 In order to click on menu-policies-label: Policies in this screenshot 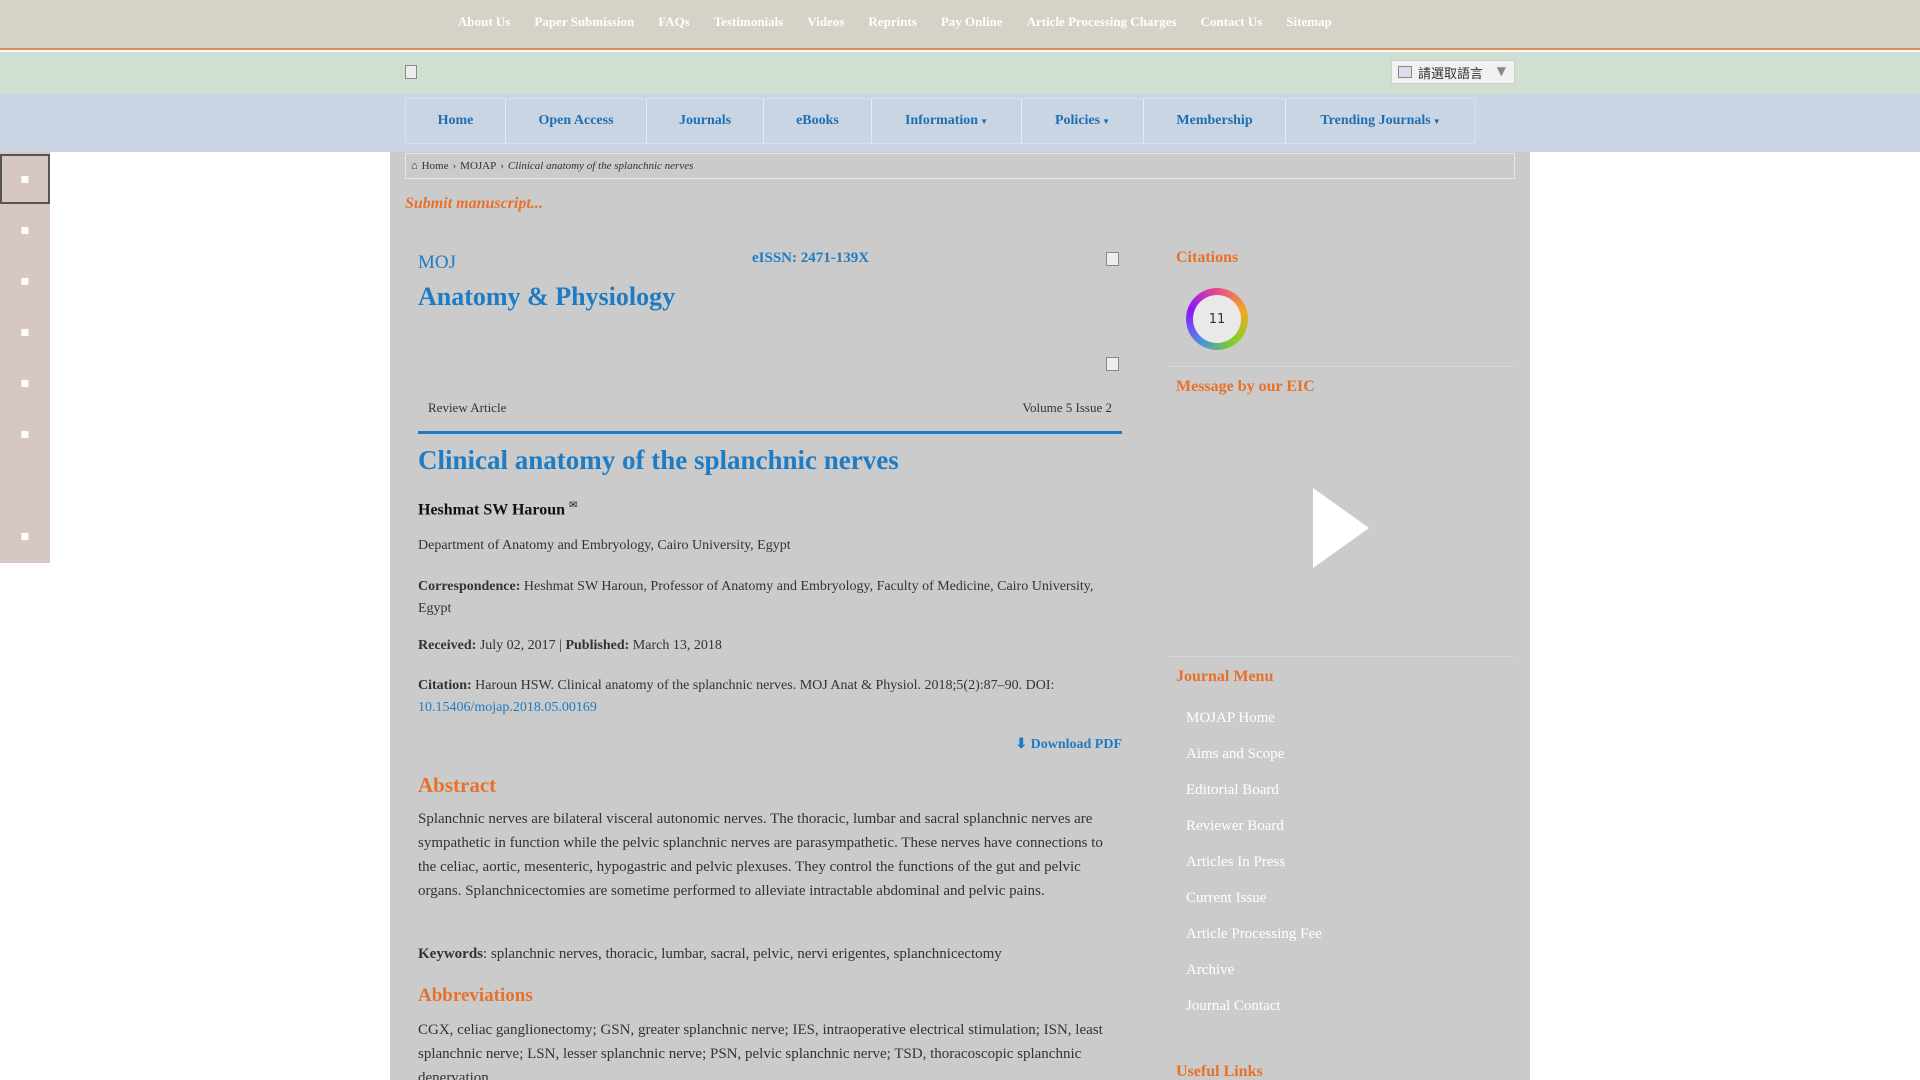, I will do `click(1077, 120)`.